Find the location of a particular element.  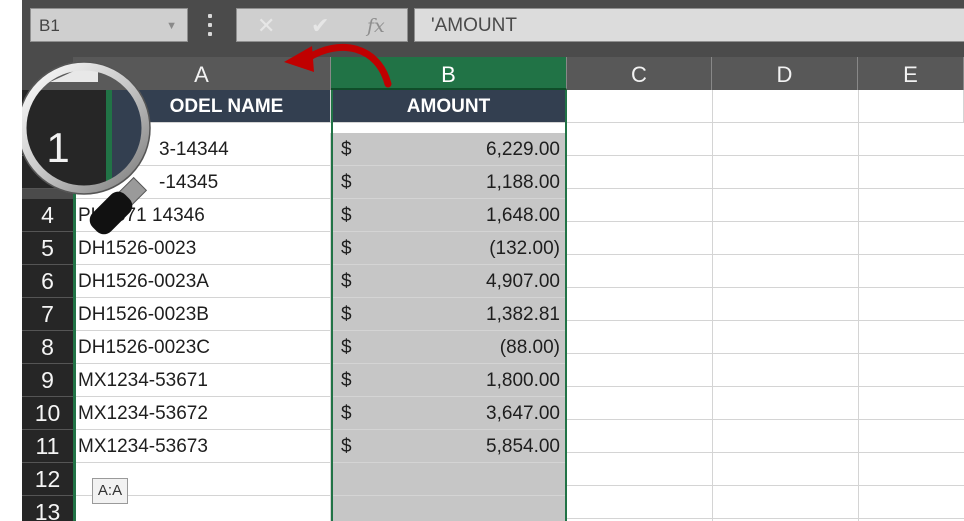

more-options-icon is located at coordinates (210, 25).